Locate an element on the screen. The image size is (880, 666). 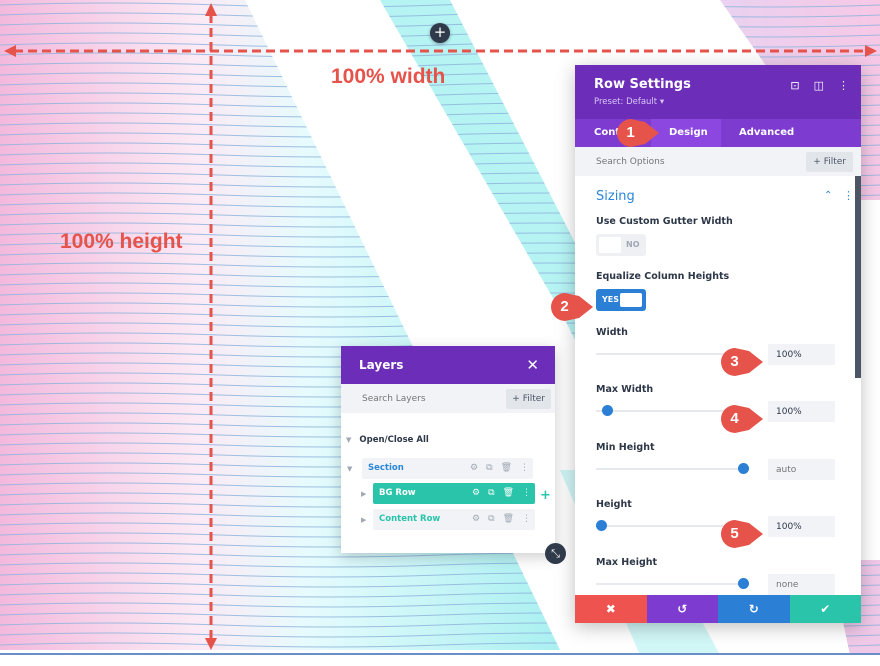
layer-item-bg-row: BG Row ⚙ ⧉ 🗑 ⋮ is located at coordinates (454, 493).